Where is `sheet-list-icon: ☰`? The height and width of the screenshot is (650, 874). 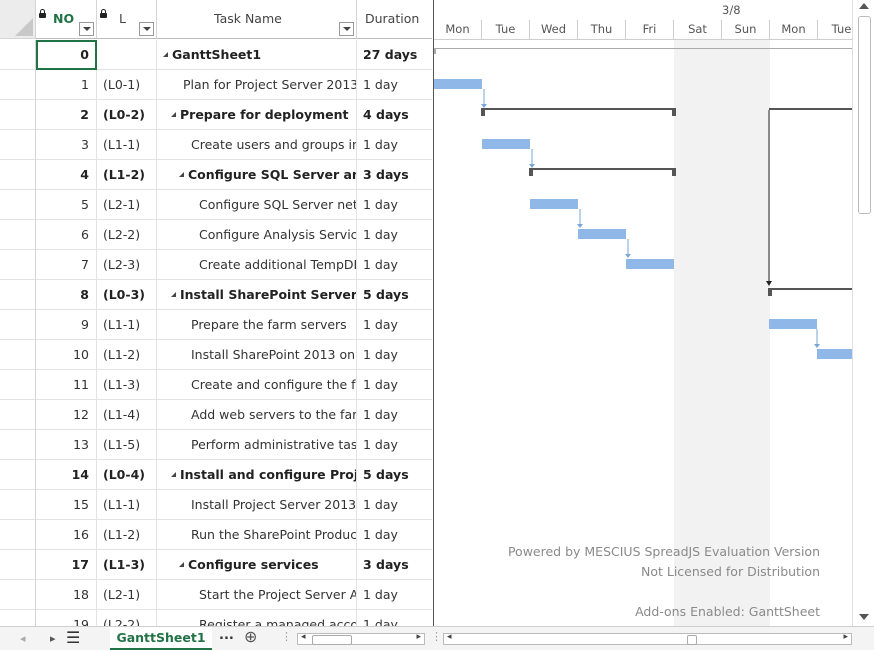
sheet-list-icon: ☰ is located at coordinates (73, 637).